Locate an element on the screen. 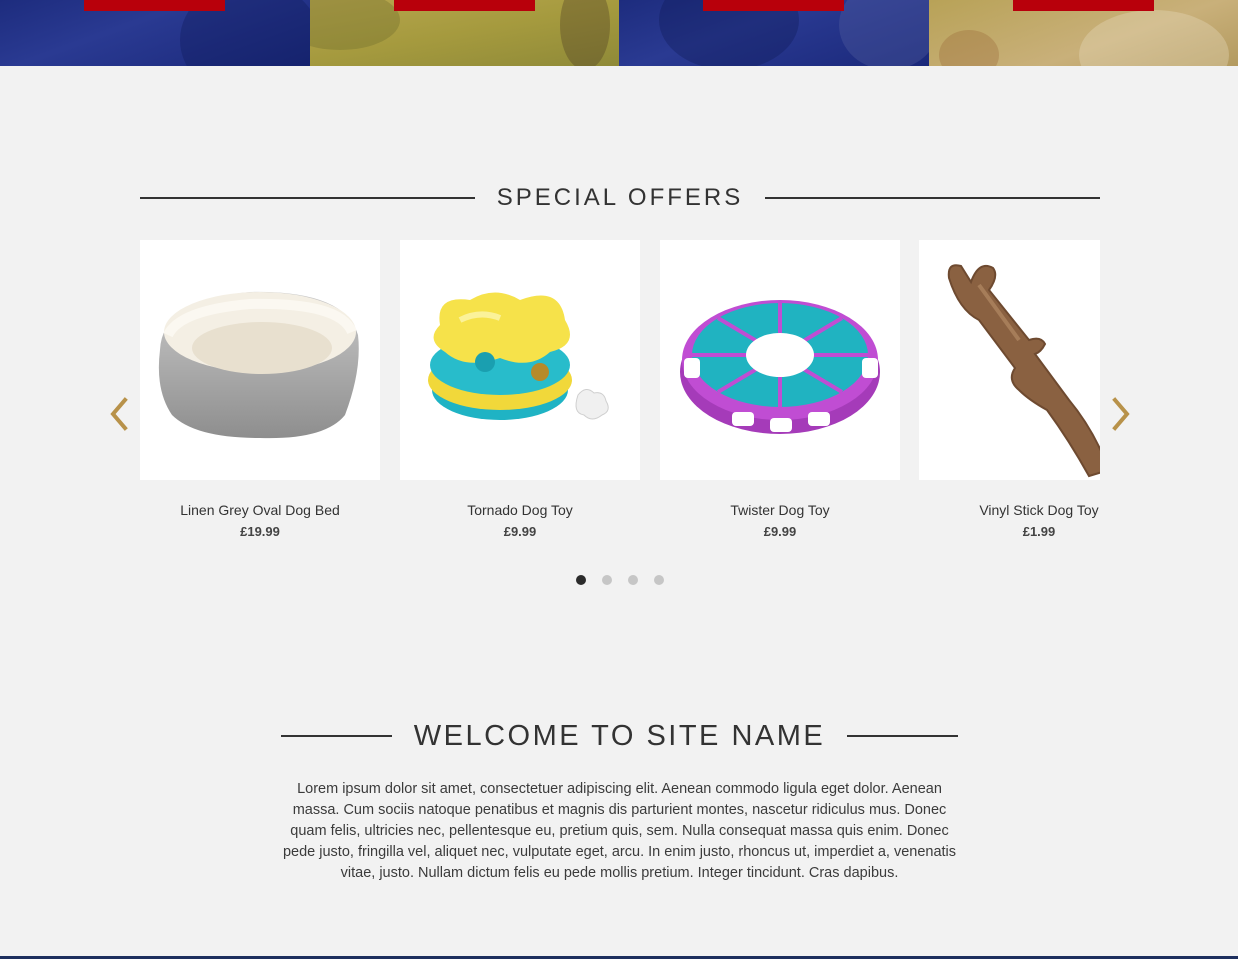 This screenshot has height=959, width=1238. special-offers-title: SPECIAL OFFERS is located at coordinates (620, 197).